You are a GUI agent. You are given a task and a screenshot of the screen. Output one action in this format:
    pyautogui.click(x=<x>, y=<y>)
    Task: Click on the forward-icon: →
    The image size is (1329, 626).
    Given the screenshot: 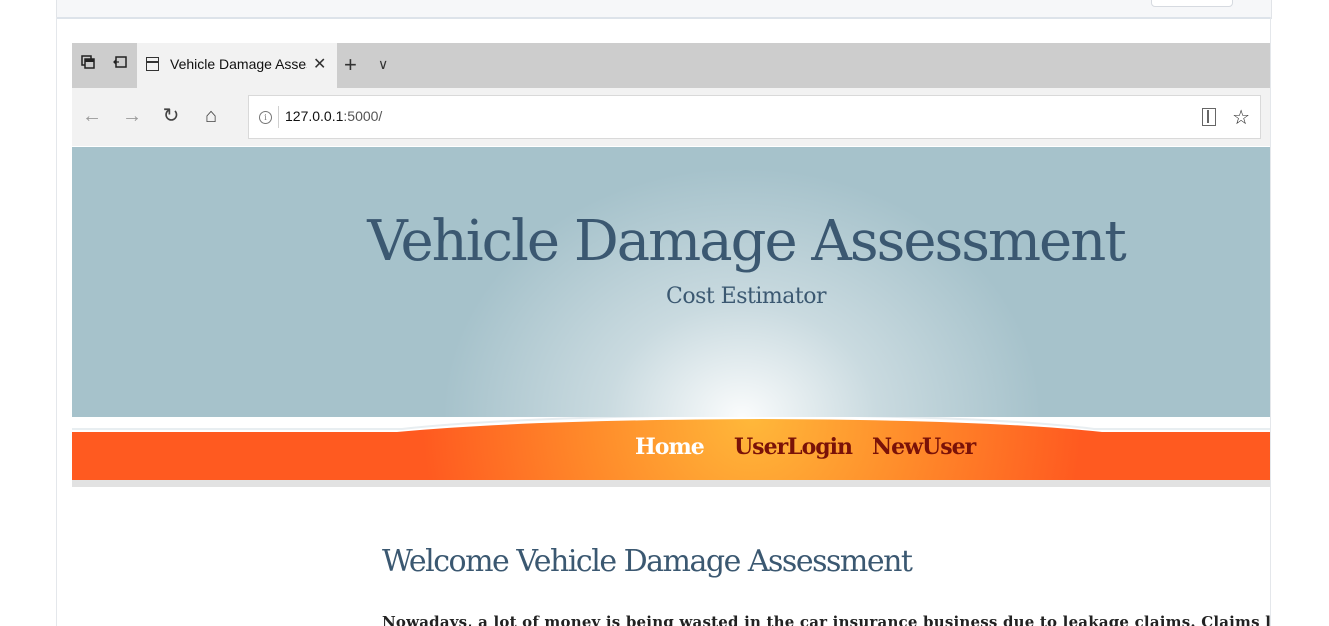 What is the action you would take?
    pyautogui.click(x=132, y=116)
    